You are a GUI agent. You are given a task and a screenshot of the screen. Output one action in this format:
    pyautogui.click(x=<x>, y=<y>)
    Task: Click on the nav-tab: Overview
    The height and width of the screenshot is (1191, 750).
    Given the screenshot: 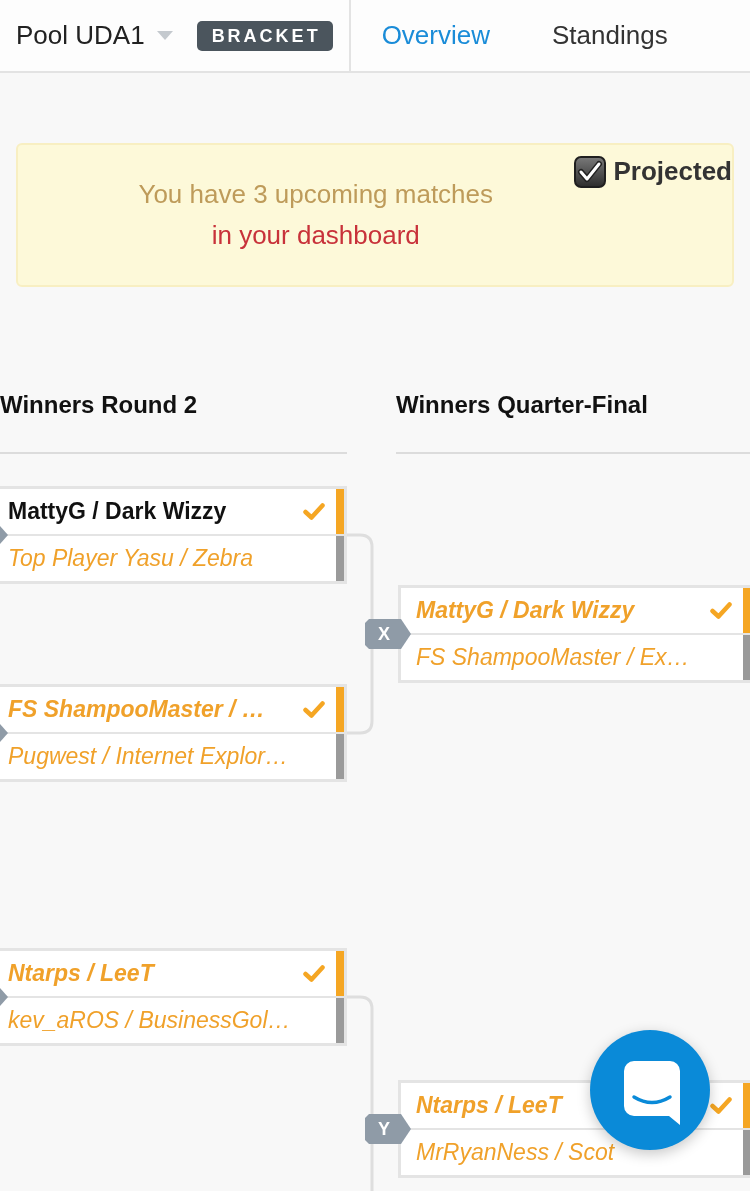 What is the action you would take?
    pyautogui.click(x=435, y=35)
    